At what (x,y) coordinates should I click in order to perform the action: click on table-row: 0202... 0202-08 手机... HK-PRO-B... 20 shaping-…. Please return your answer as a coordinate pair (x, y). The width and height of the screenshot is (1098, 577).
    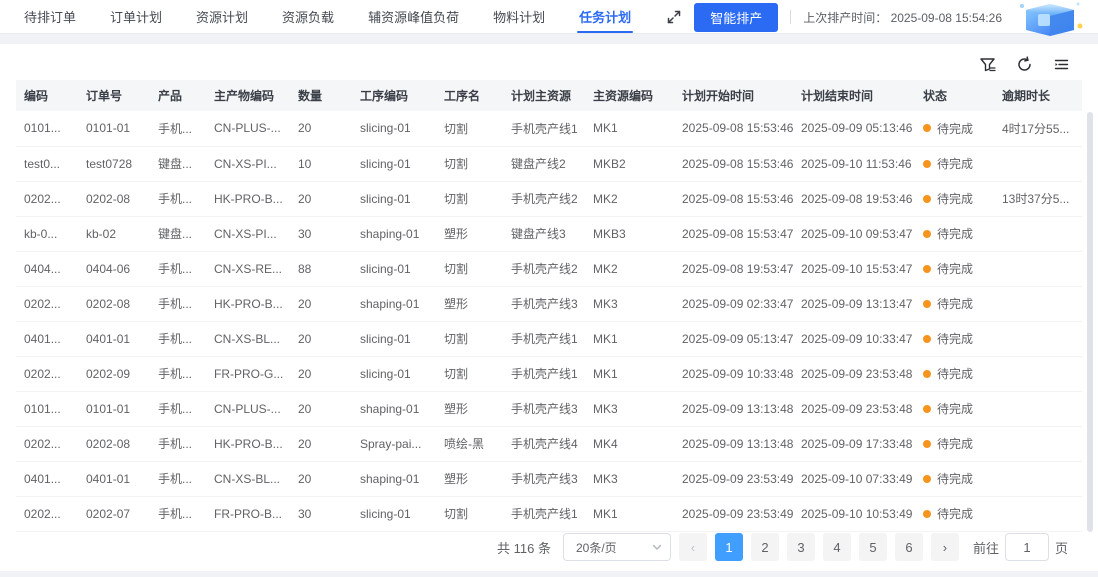
    Looking at the image, I should click on (549, 304).